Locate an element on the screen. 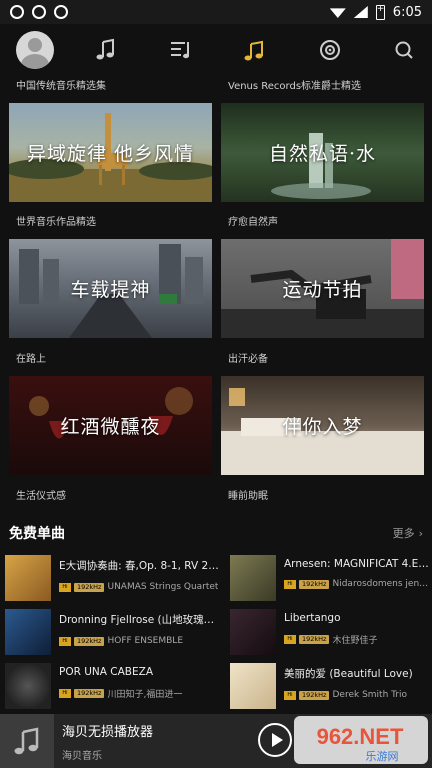 The image size is (432, 768). category-title: 自然私语·水 is located at coordinates (322, 154).